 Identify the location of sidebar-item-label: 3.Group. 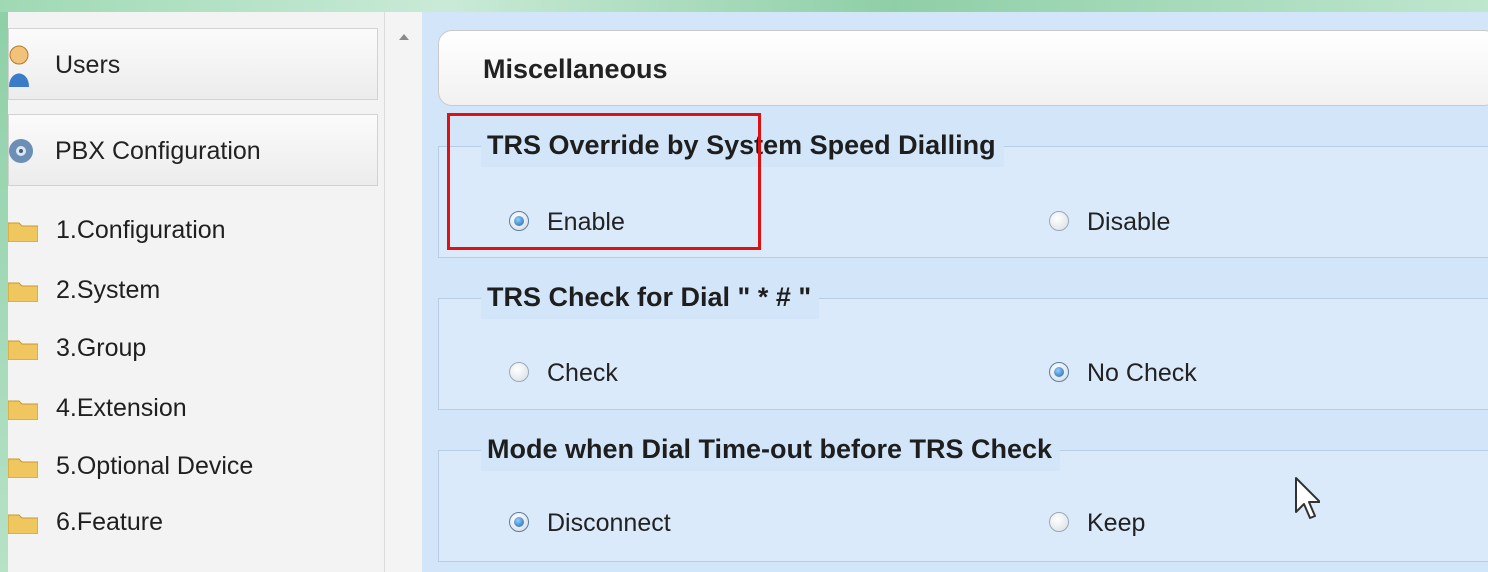
(101, 348).